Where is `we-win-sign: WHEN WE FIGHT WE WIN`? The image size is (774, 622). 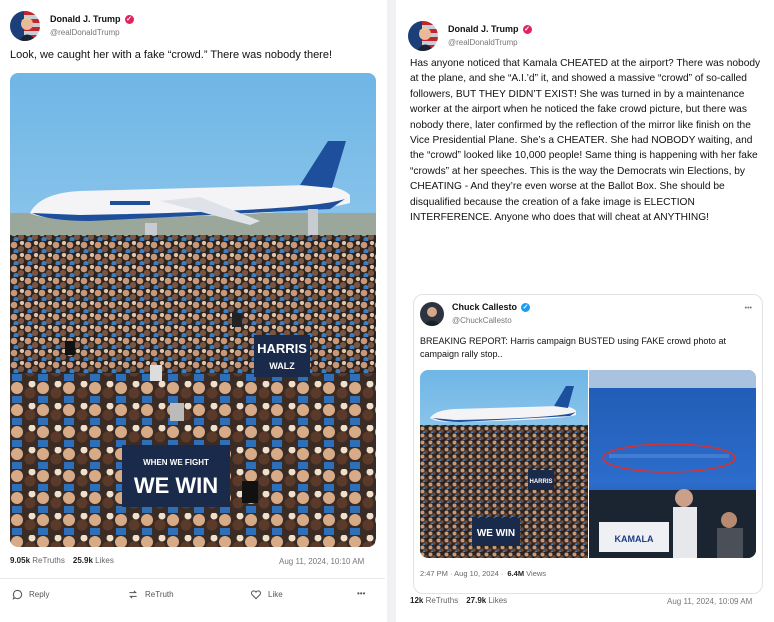 we-win-sign: WHEN WE FIGHT WE WIN is located at coordinates (176, 476).